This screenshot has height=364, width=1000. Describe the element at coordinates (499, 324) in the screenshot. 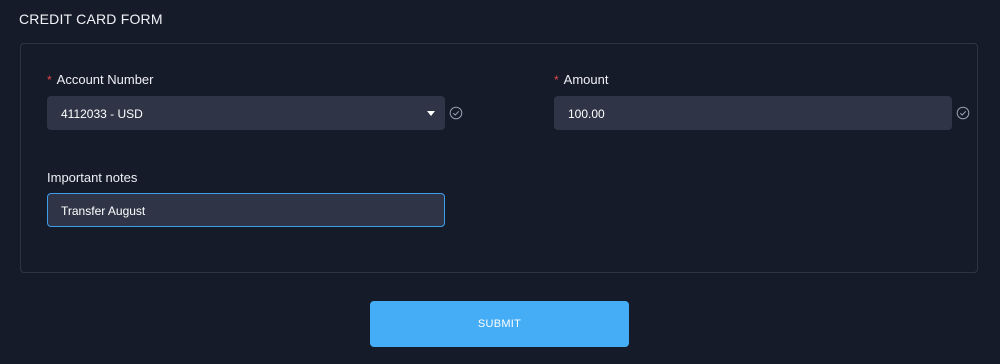

I see `submit-button: SUBMIT` at that location.